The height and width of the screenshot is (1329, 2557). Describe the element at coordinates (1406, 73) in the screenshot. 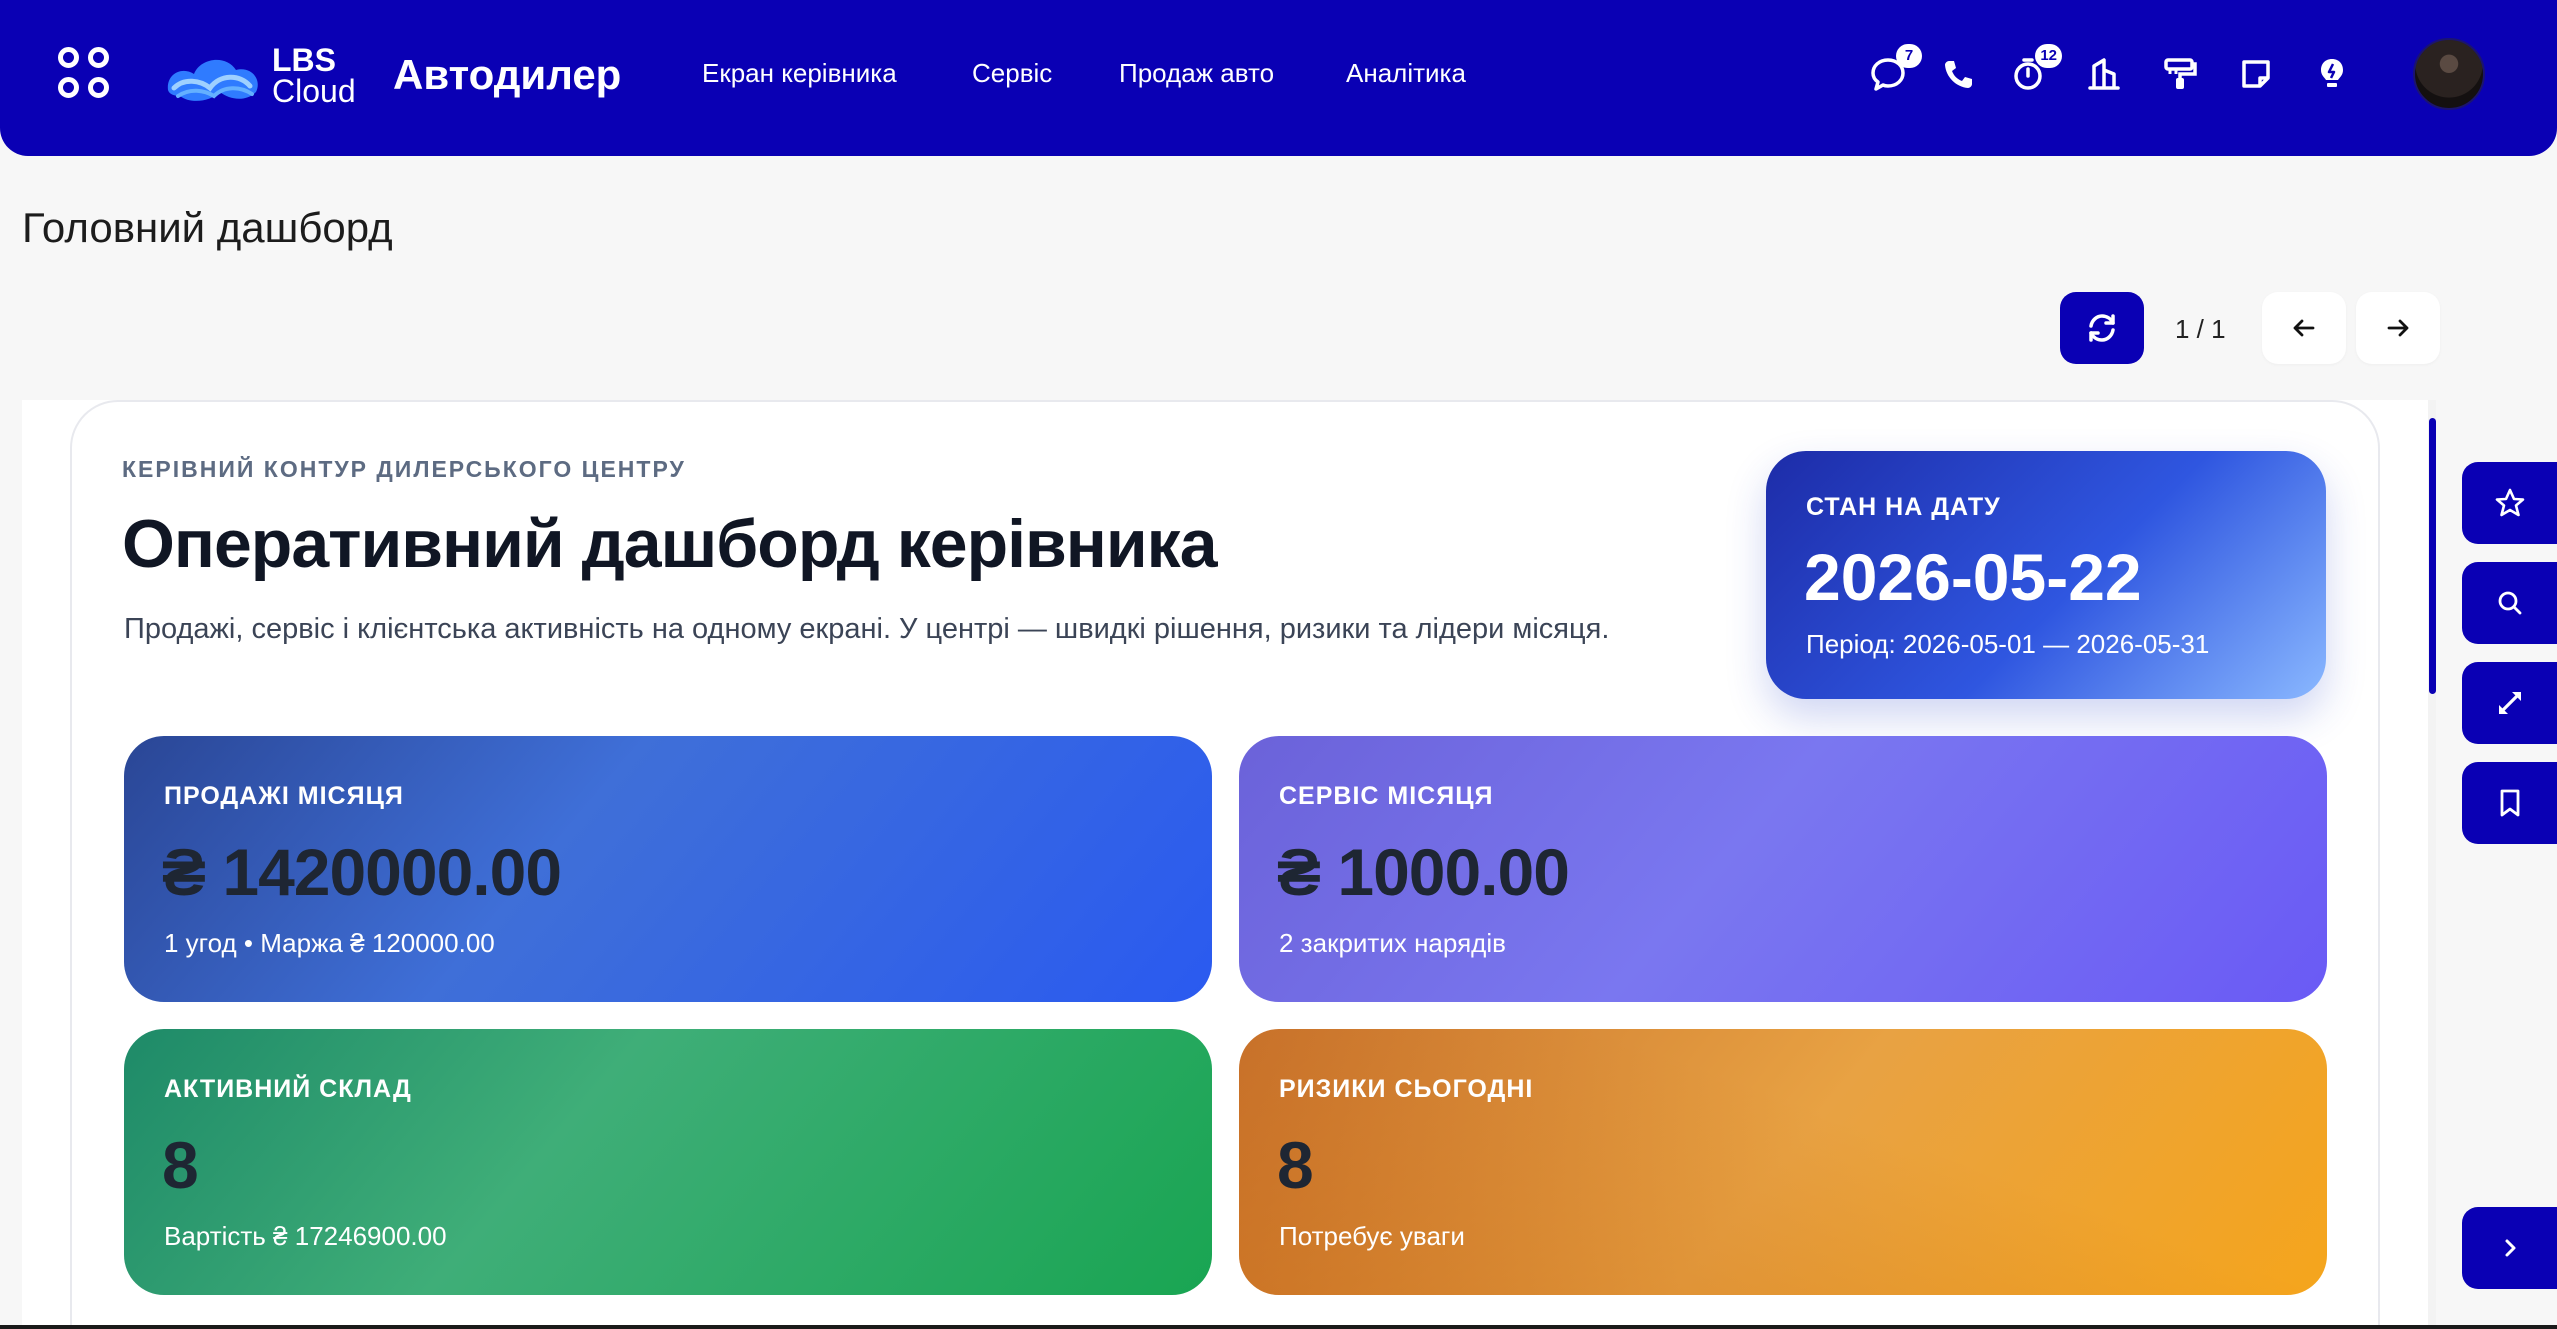

I see `nav-analytics: Аналітика` at that location.